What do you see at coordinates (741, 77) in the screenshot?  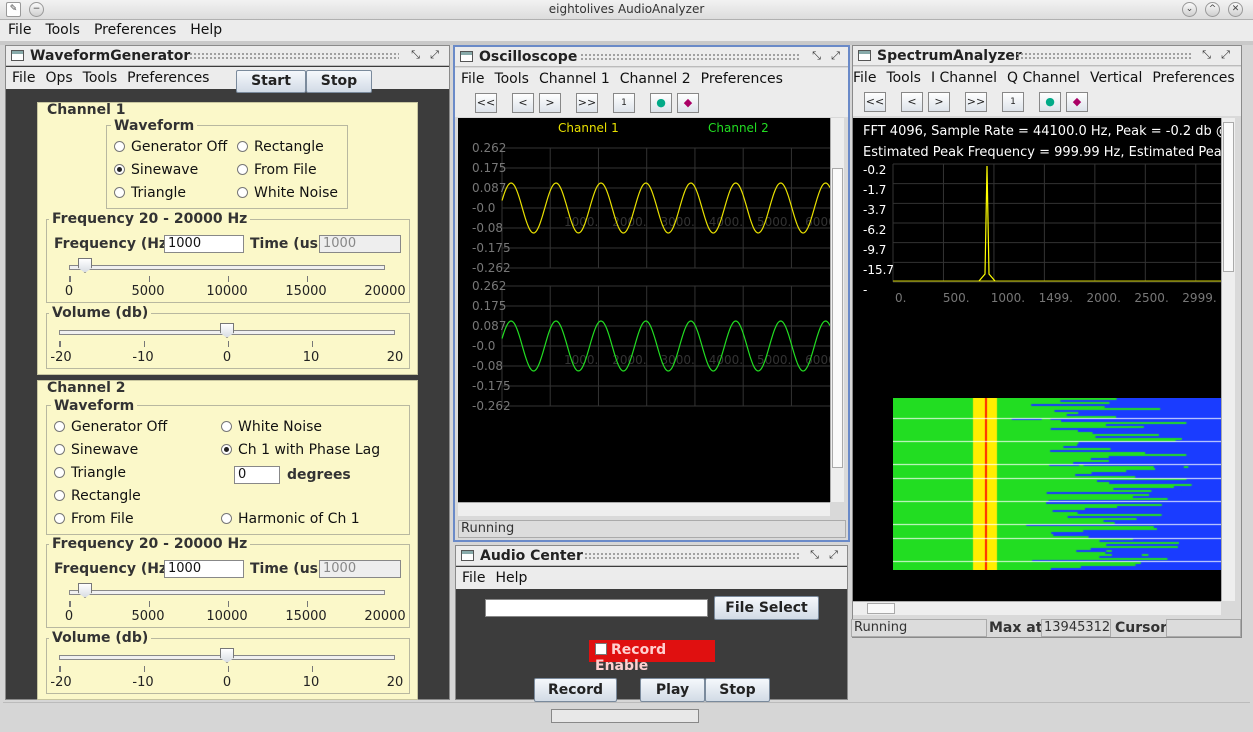 I see `osc-menu-preferences: Preferences` at bounding box center [741, 77].